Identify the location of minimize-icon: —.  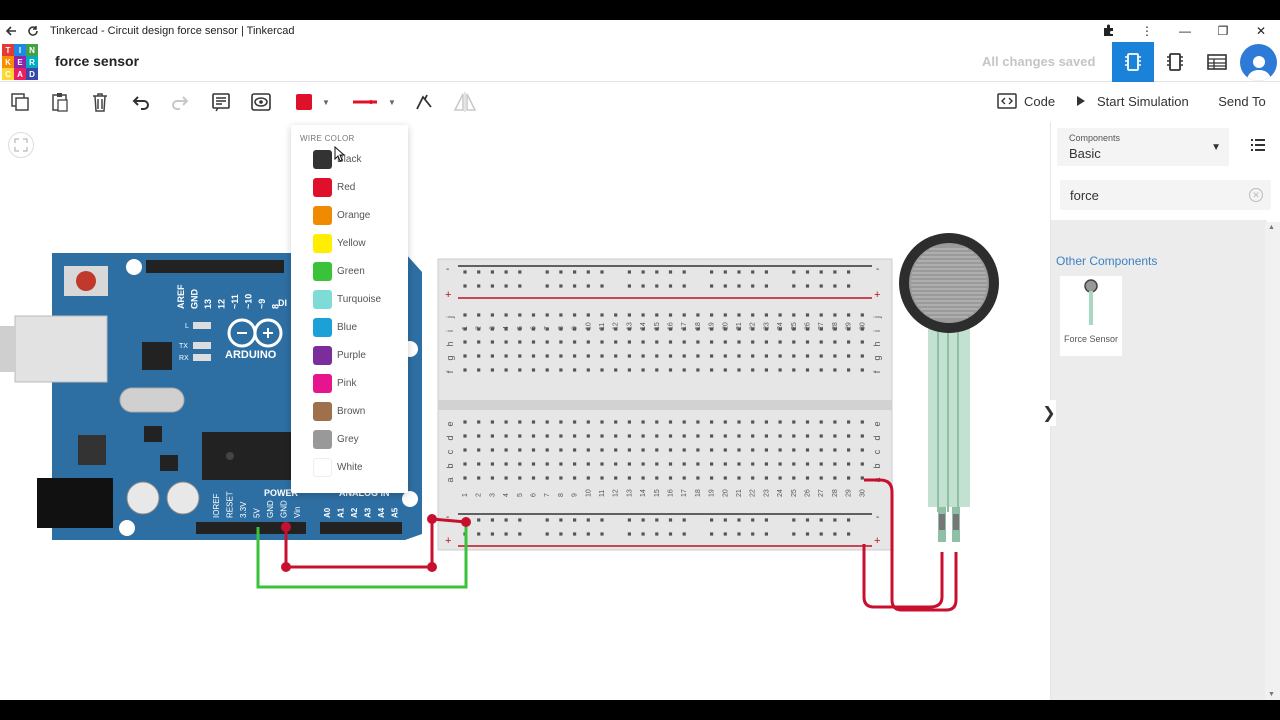
(1185, 31).